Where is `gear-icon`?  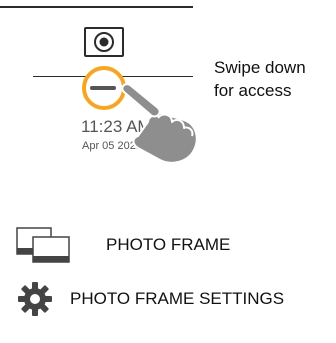 gear-icon is located at coordinates (35, 299).